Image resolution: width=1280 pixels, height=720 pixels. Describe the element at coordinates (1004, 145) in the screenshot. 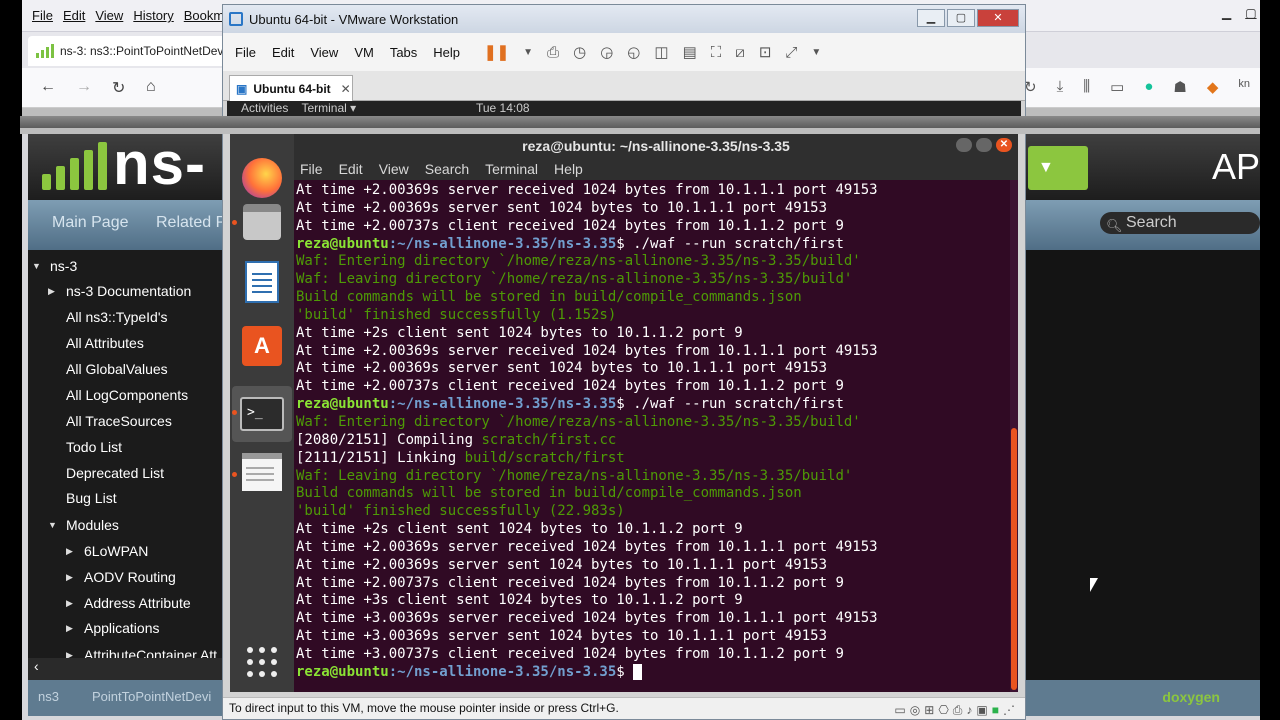

I see `terminal-close-button: ✕` at that location.